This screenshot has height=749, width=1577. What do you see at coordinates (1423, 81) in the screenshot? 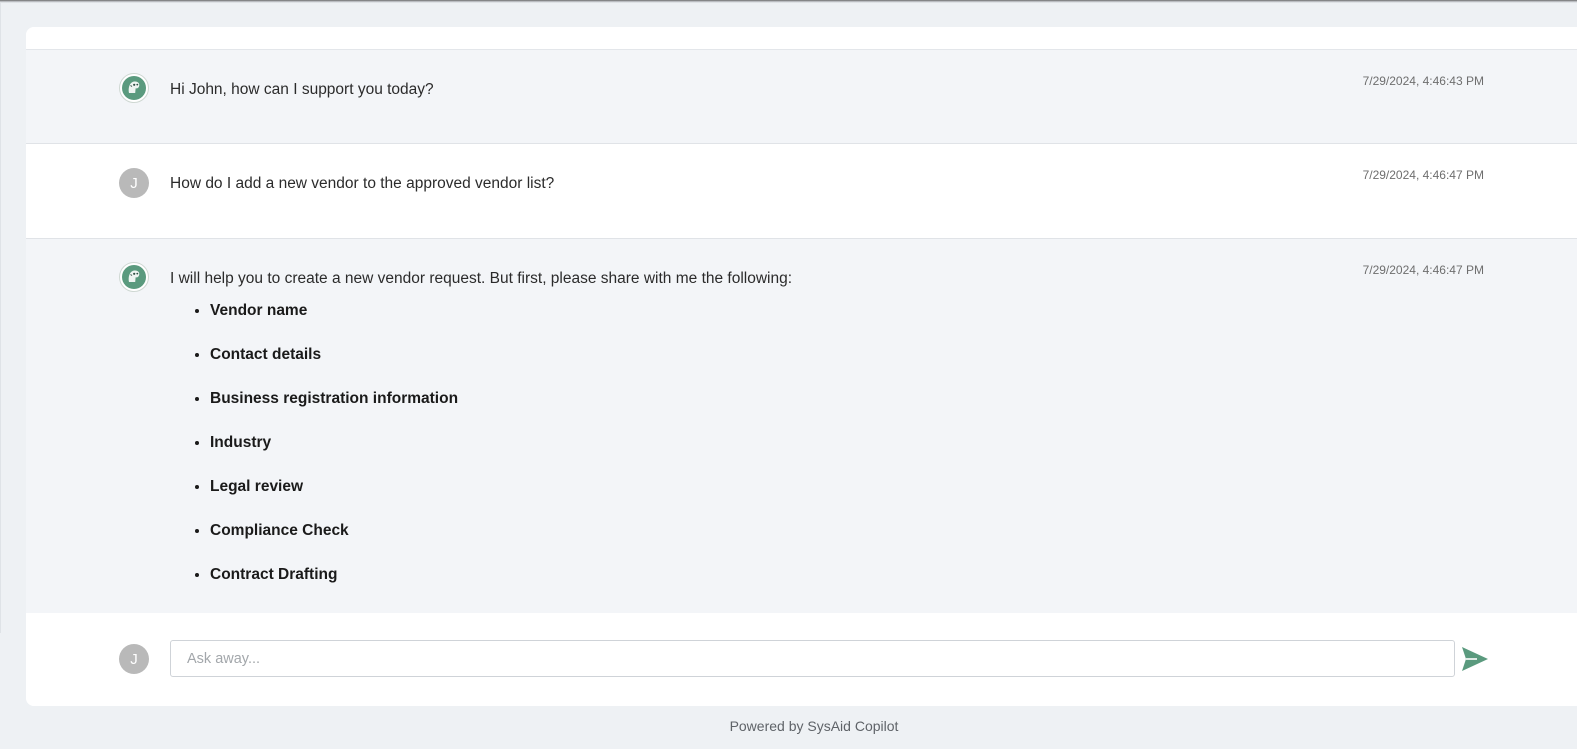
I see `message-timestamp: 7/29/2024, 4:46:43 PM` at bounding box center [1423, 81].